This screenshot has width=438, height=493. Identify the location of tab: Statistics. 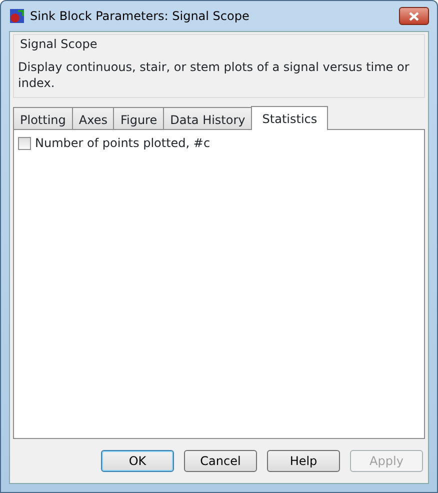
(289, 118).